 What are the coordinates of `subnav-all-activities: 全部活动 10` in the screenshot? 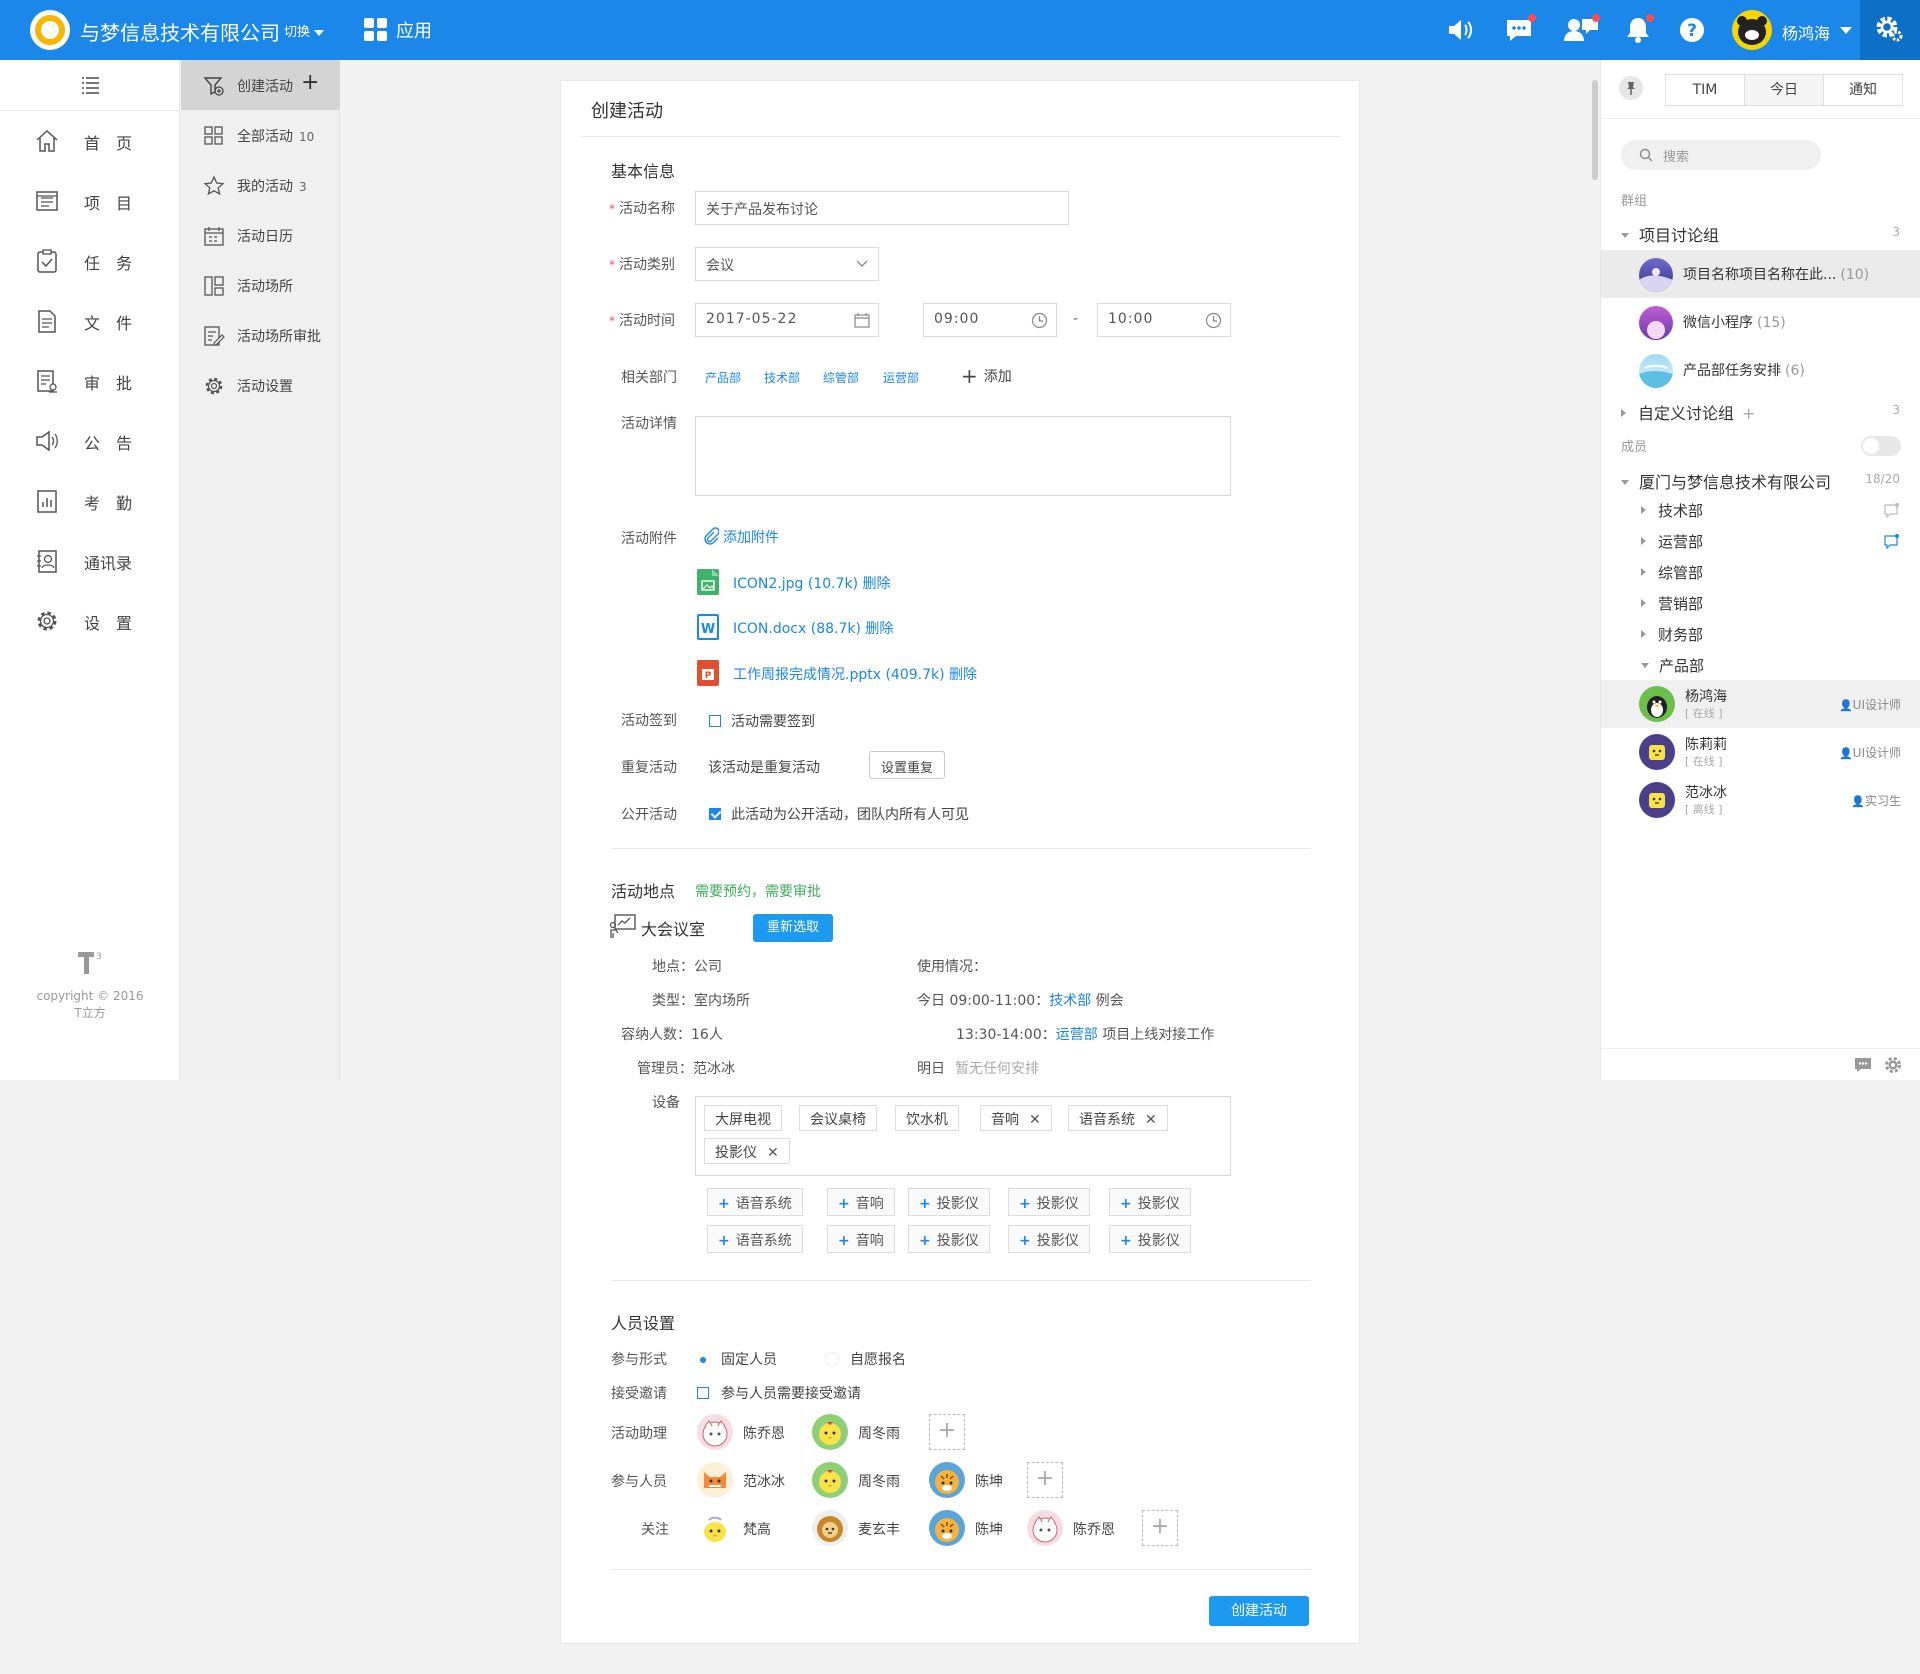 It's located at (260, 135).